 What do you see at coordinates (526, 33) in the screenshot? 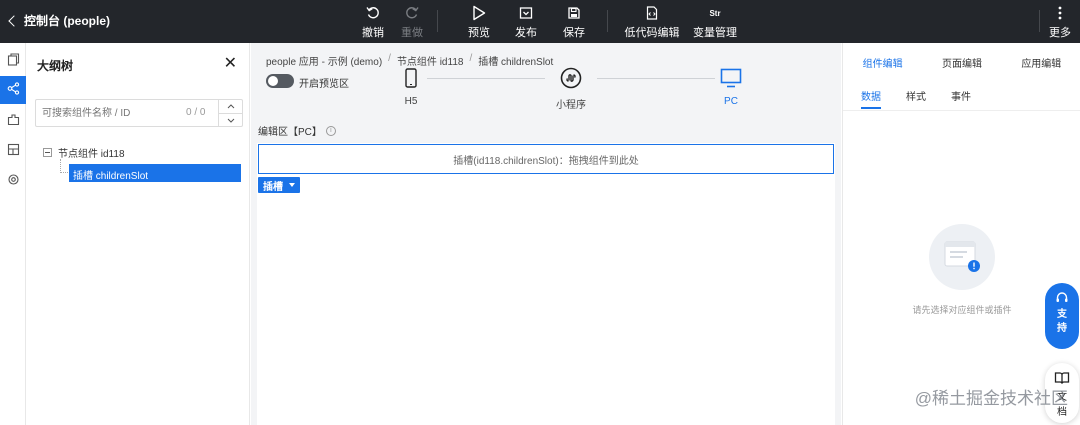
I see `publish-label: 发布` at bounding box center [526, 33].